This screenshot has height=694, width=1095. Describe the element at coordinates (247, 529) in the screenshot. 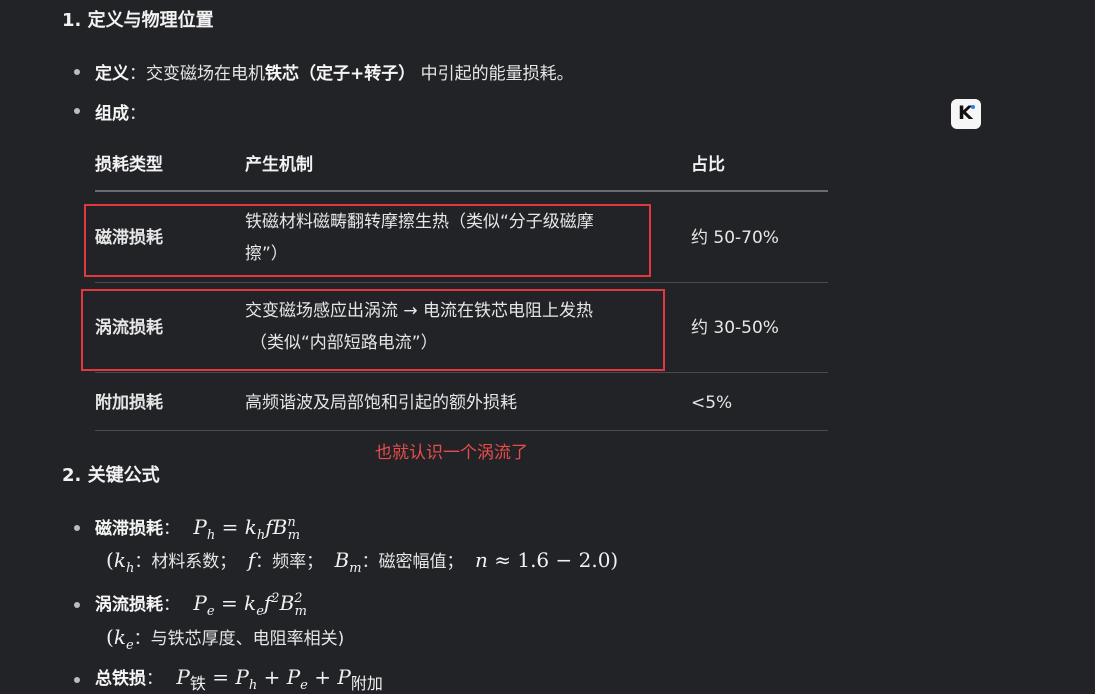

I see `hysteresis-formula: Ph = khfBnm` at that location.